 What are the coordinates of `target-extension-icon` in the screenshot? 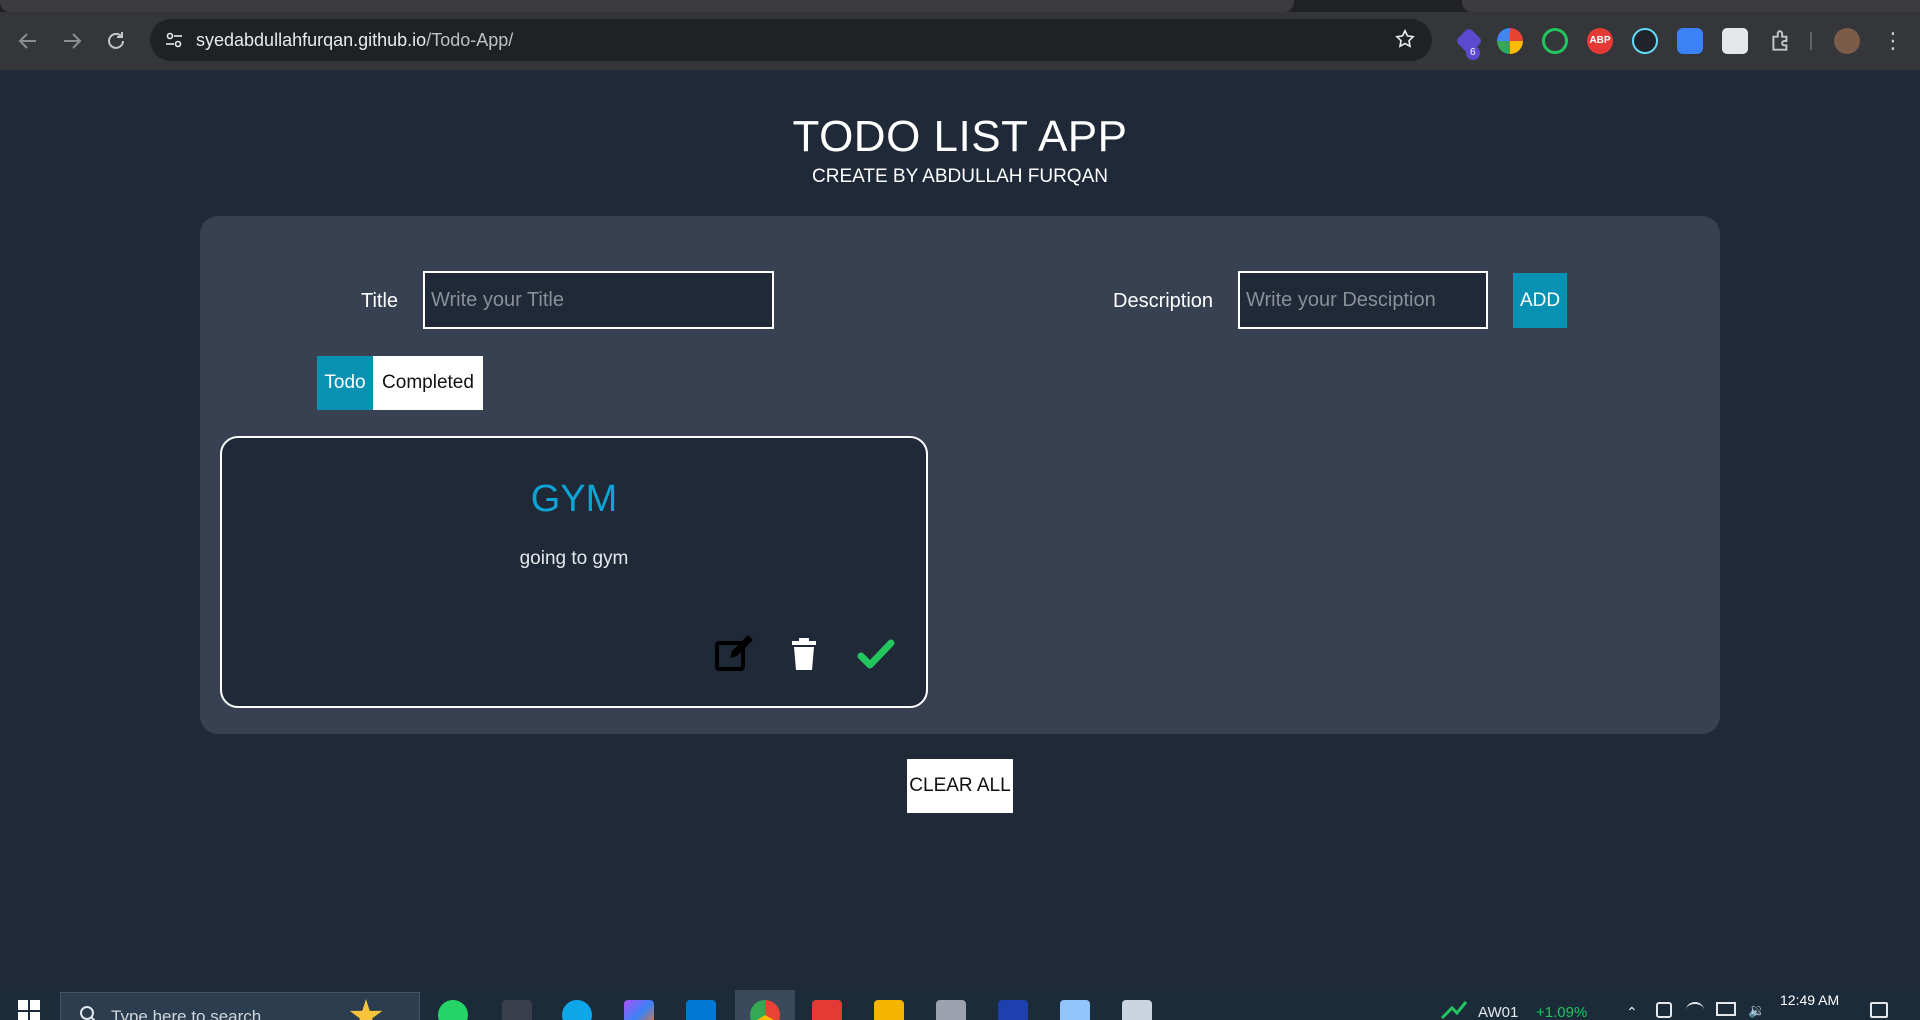 It's located at (1555, 41).